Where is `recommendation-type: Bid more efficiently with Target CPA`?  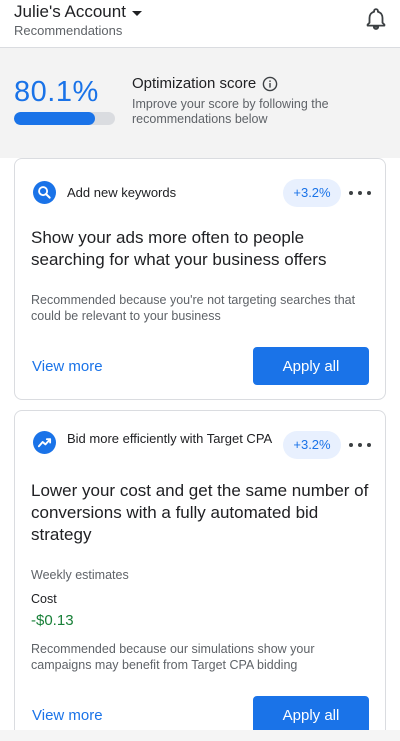
recommendation-type: Bid more efficiently with Target CPA is located at coordinates (170, 438).